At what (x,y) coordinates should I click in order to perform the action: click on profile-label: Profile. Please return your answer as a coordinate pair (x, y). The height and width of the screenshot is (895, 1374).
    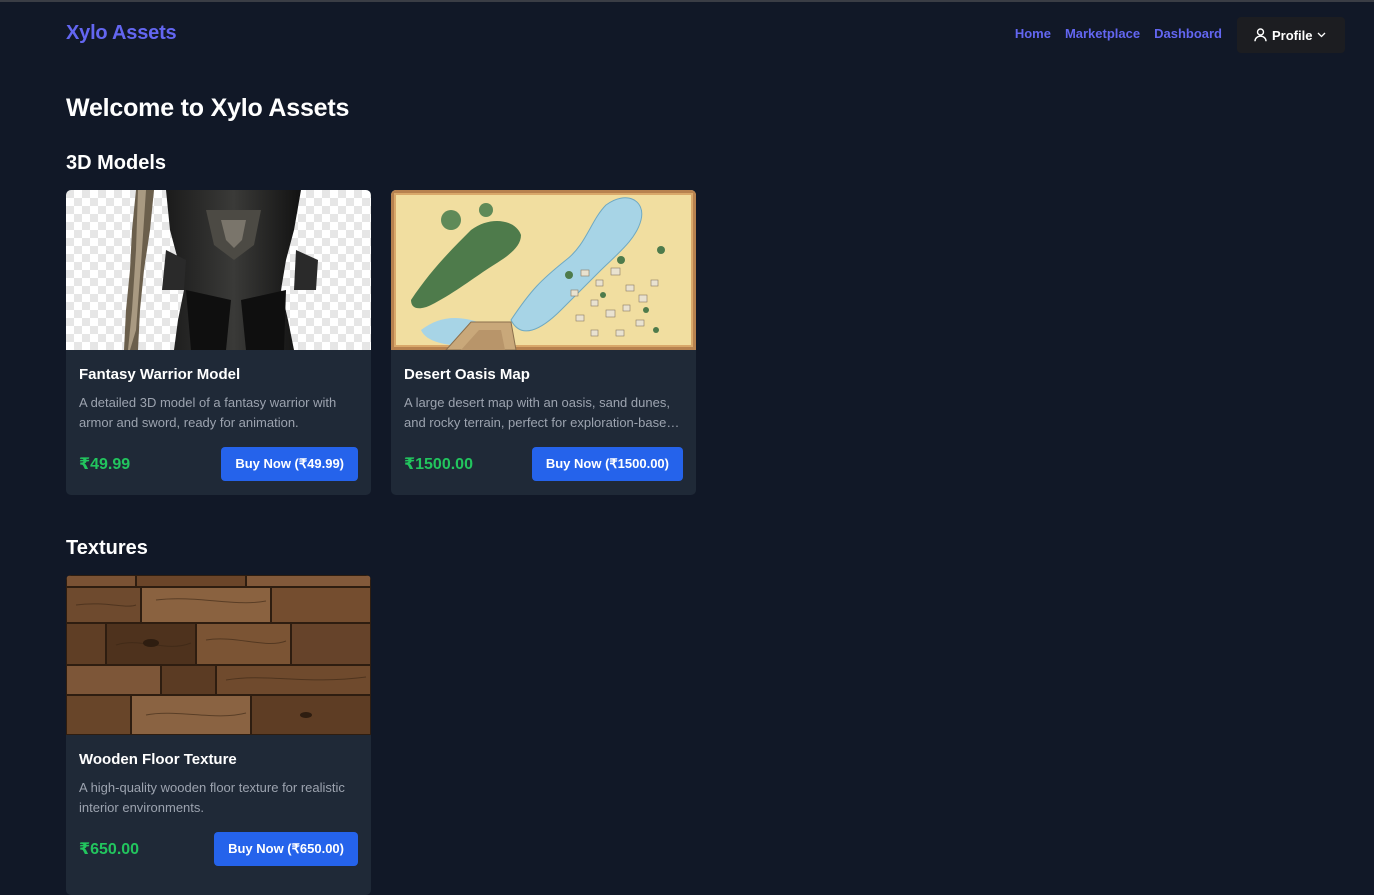
    Looking at the image, I should click on (1292, 35).